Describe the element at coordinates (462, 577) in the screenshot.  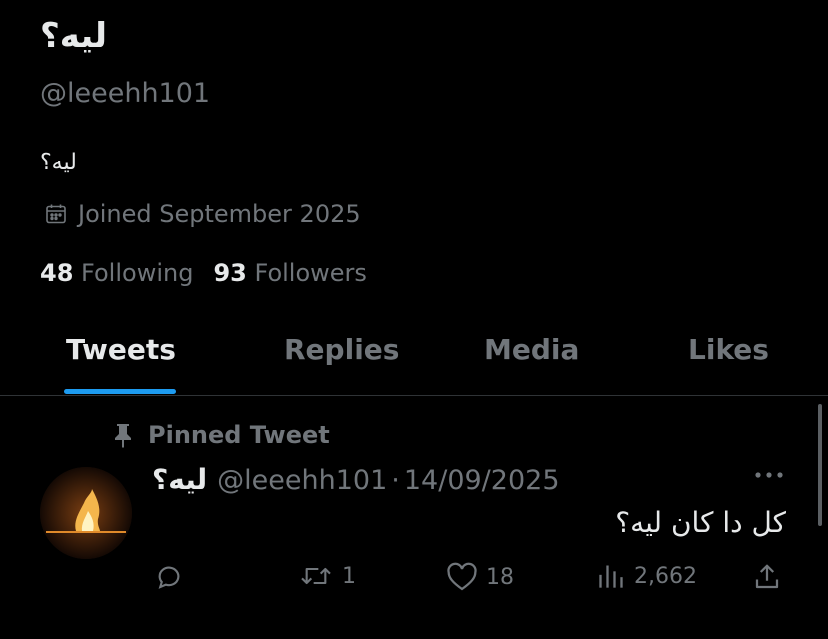
I see `heart-icon` at that location.